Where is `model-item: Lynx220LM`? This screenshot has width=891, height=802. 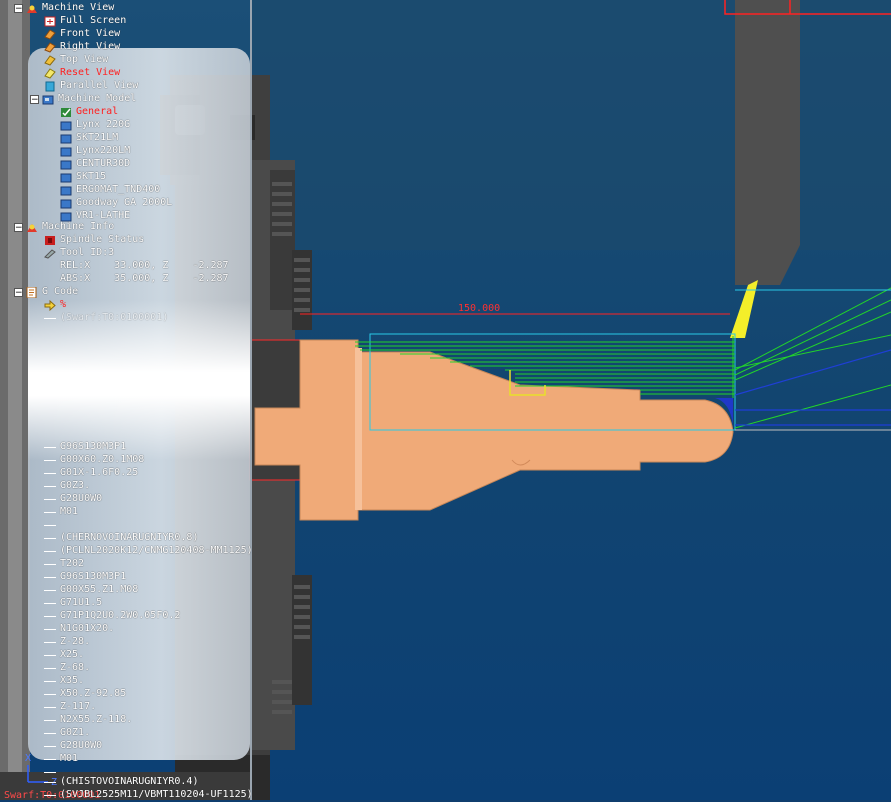
model-item: Lynx220LM is located at coordinates (95, 151).